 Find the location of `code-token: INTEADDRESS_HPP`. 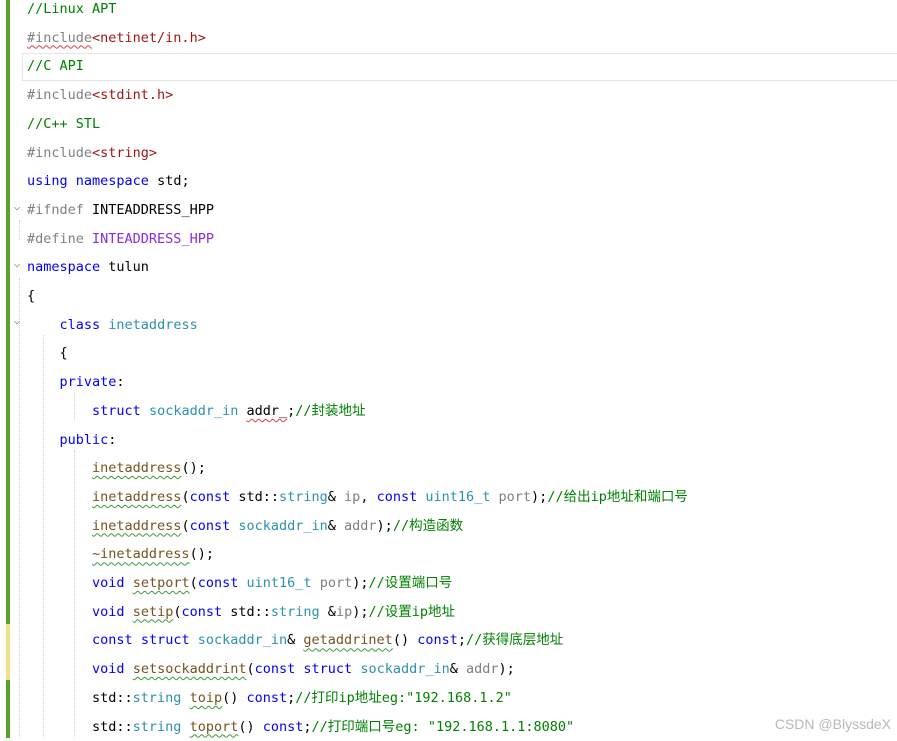

code-token: INTEADDRESS_HPP is located at coordinates (148, 238).